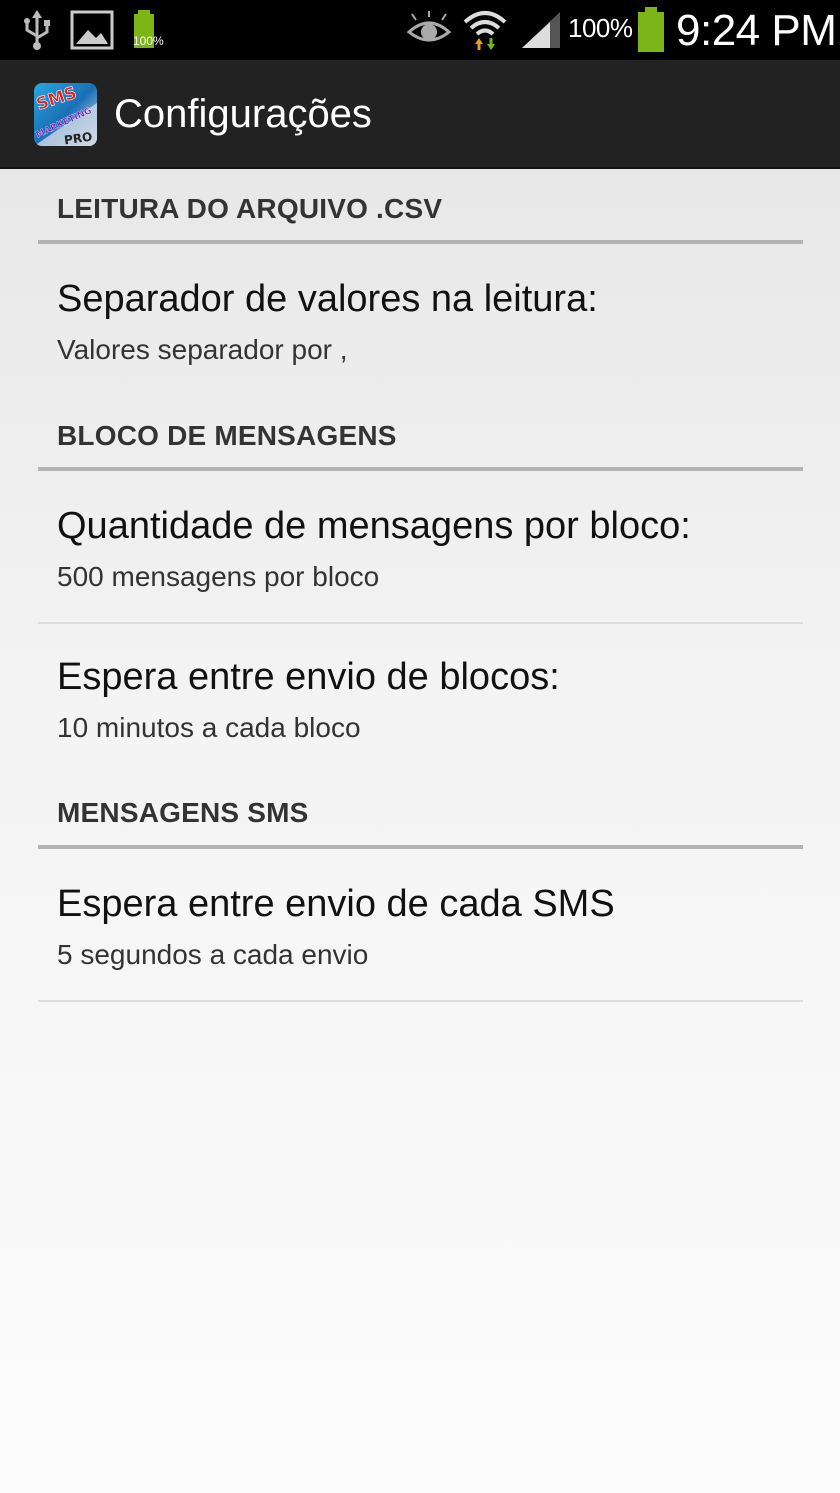  What do you see at coordinates (327, 299) in the screenshot?
I see `pref-title: Separador de valores na leitura:` at bounding box center [327, 299].